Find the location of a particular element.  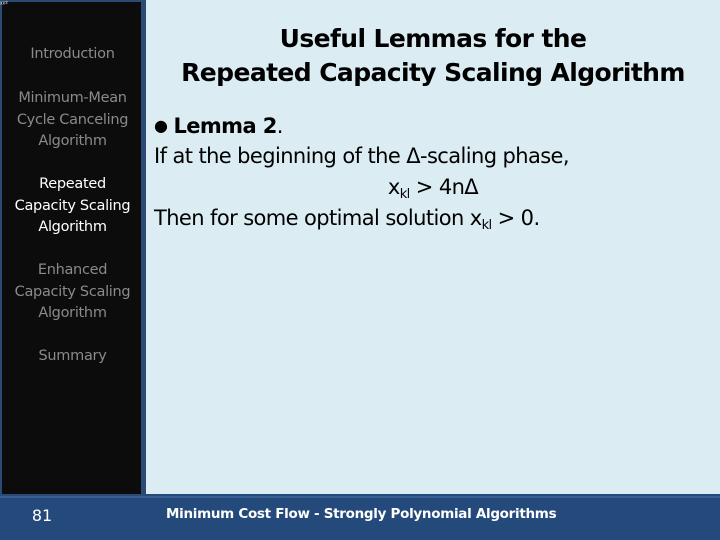

nav-item-label: Summary is located at coordinates (72, 356).